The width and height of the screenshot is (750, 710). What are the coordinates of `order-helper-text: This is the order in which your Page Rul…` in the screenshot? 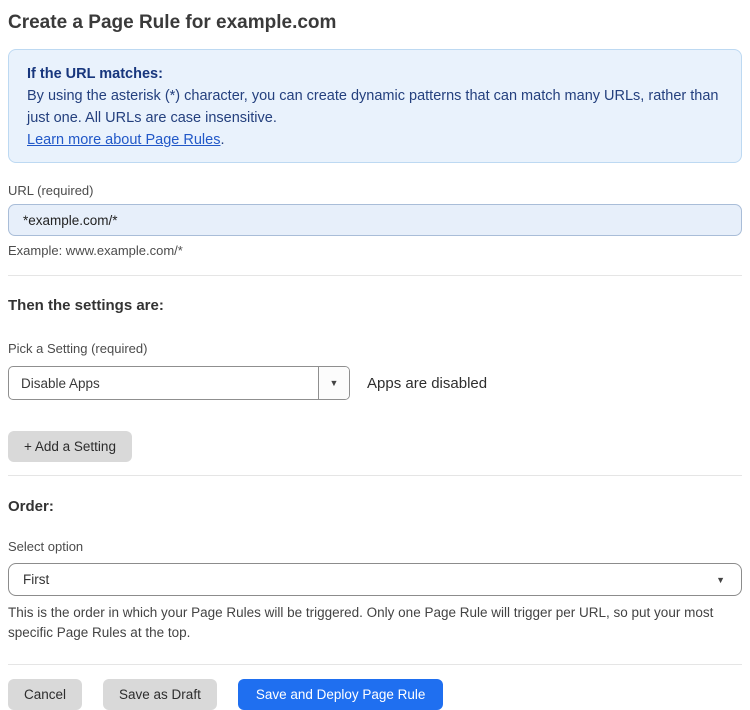 It's located at (361, 622).